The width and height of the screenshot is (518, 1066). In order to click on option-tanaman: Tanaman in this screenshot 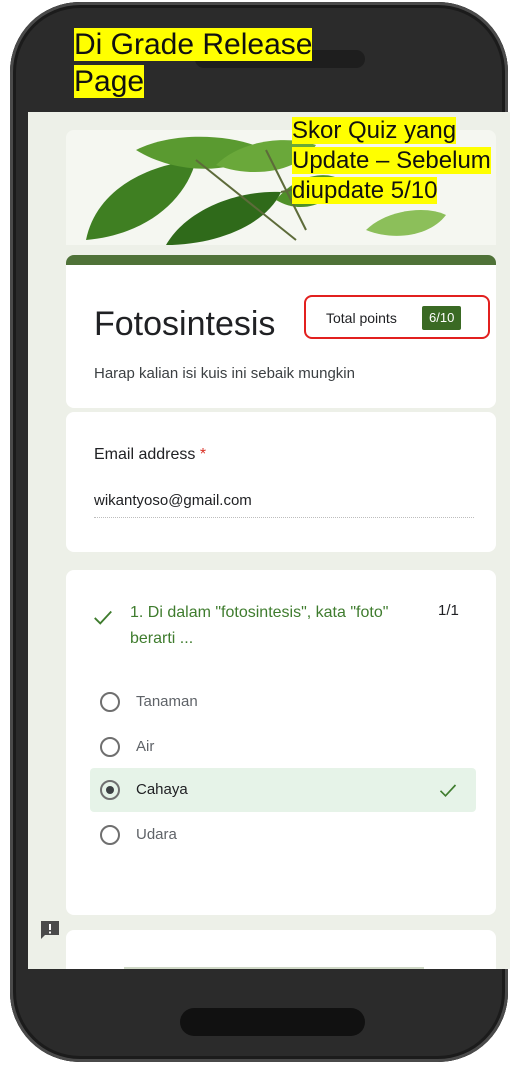, I will do `click(283, 702)`.